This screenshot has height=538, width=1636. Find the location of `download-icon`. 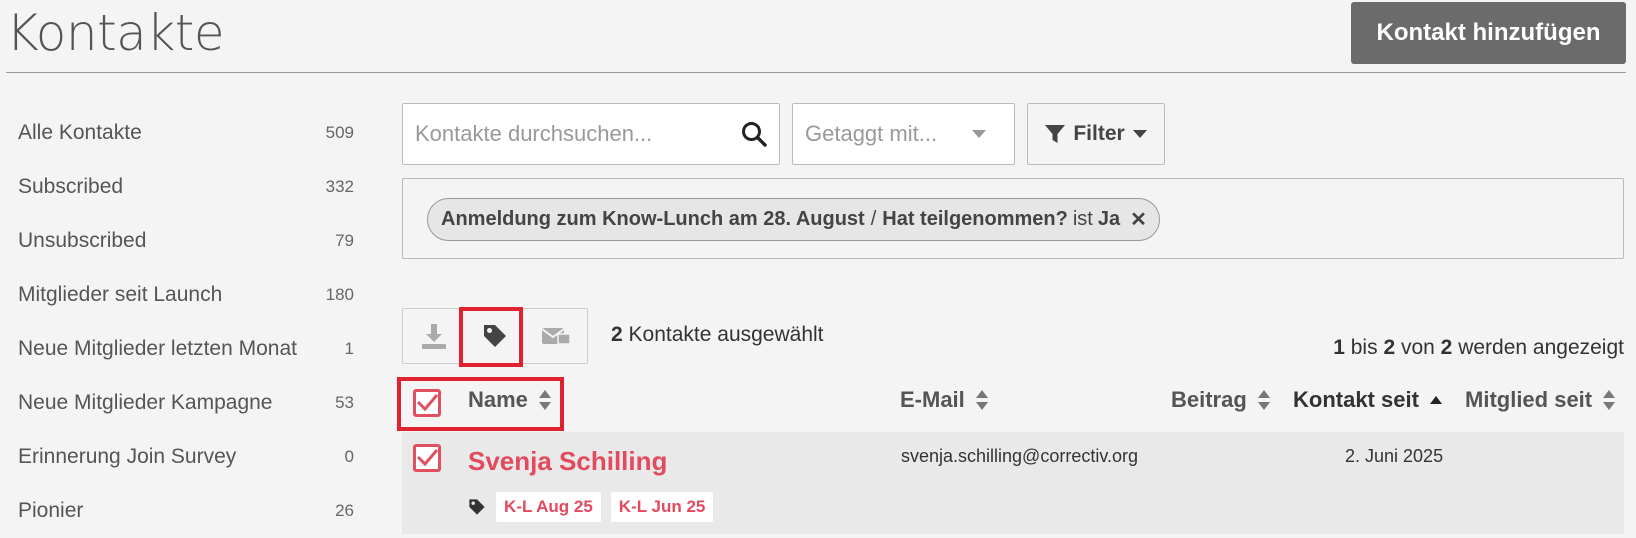

download-icon is located at coordinates (434, 336).